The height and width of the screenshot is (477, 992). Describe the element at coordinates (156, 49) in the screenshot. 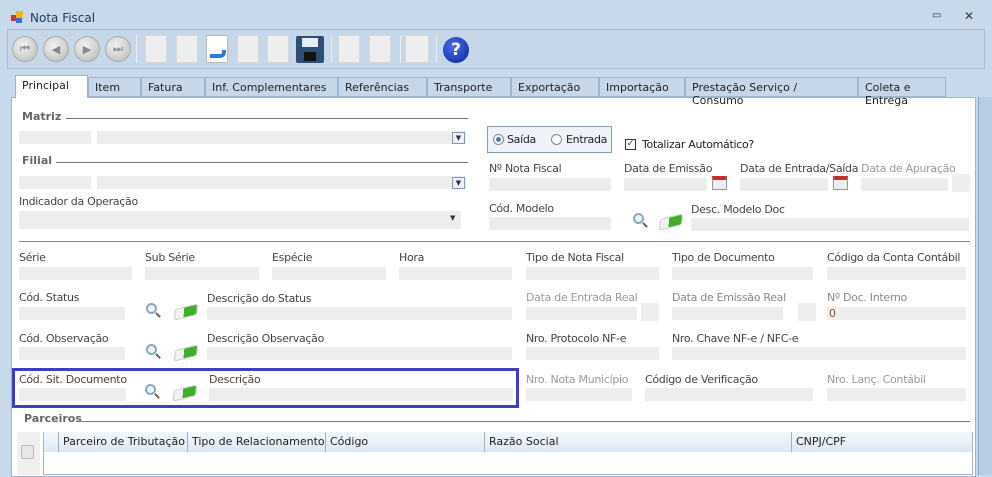

I see `new-document-icon` at that location.